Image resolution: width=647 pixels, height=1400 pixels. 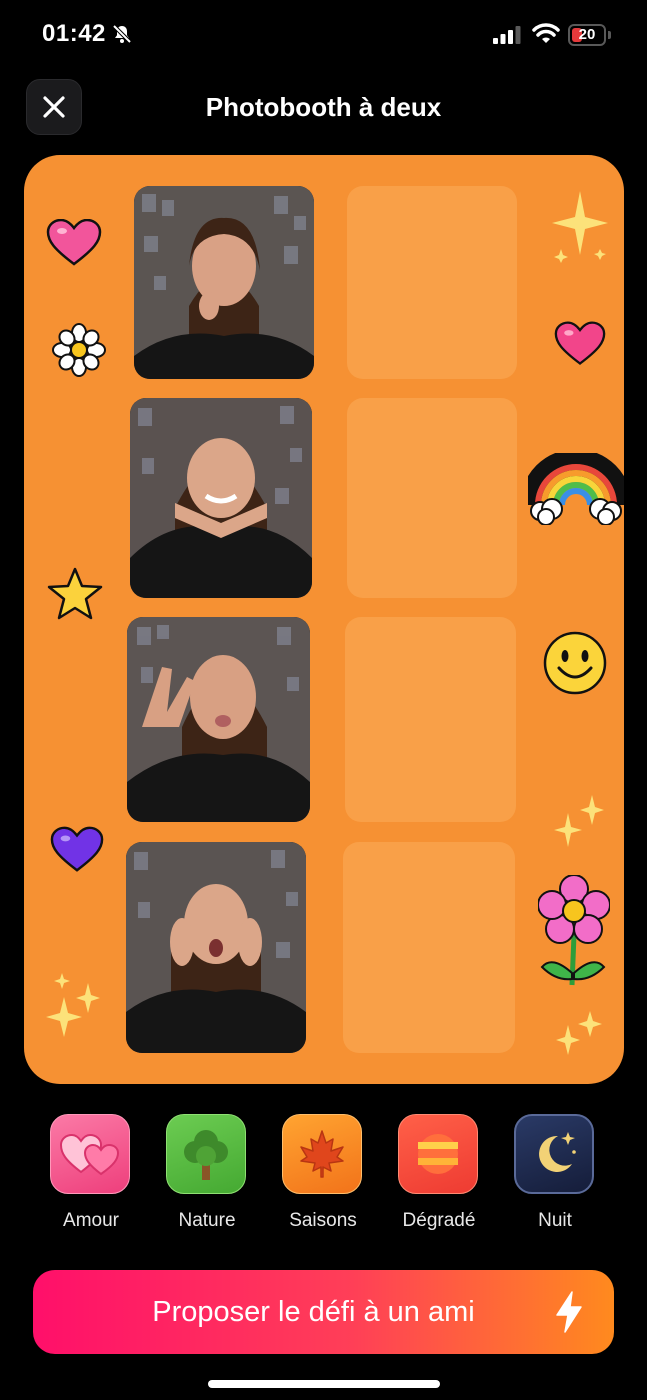 I want to click on theme-saisons: Saisons, so click(x=323, y=1173).